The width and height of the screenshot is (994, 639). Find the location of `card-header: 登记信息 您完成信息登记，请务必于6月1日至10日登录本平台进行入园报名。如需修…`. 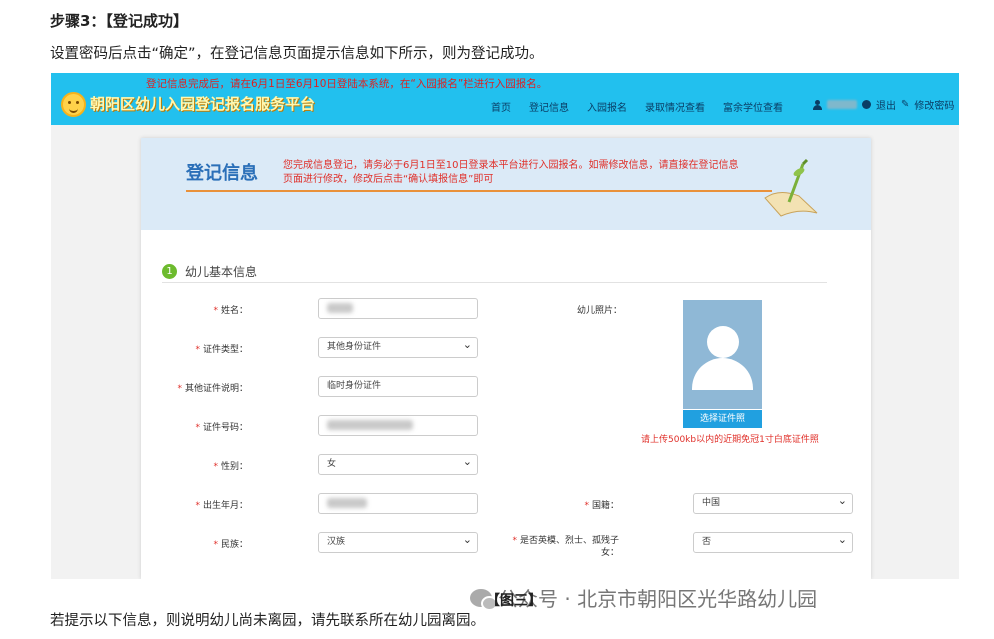

card-header: 登记信息 您完成信息登记，请务必于6月1日至10日登录本平台进行入园报名。如需修… is located at coordinates (506, 184).